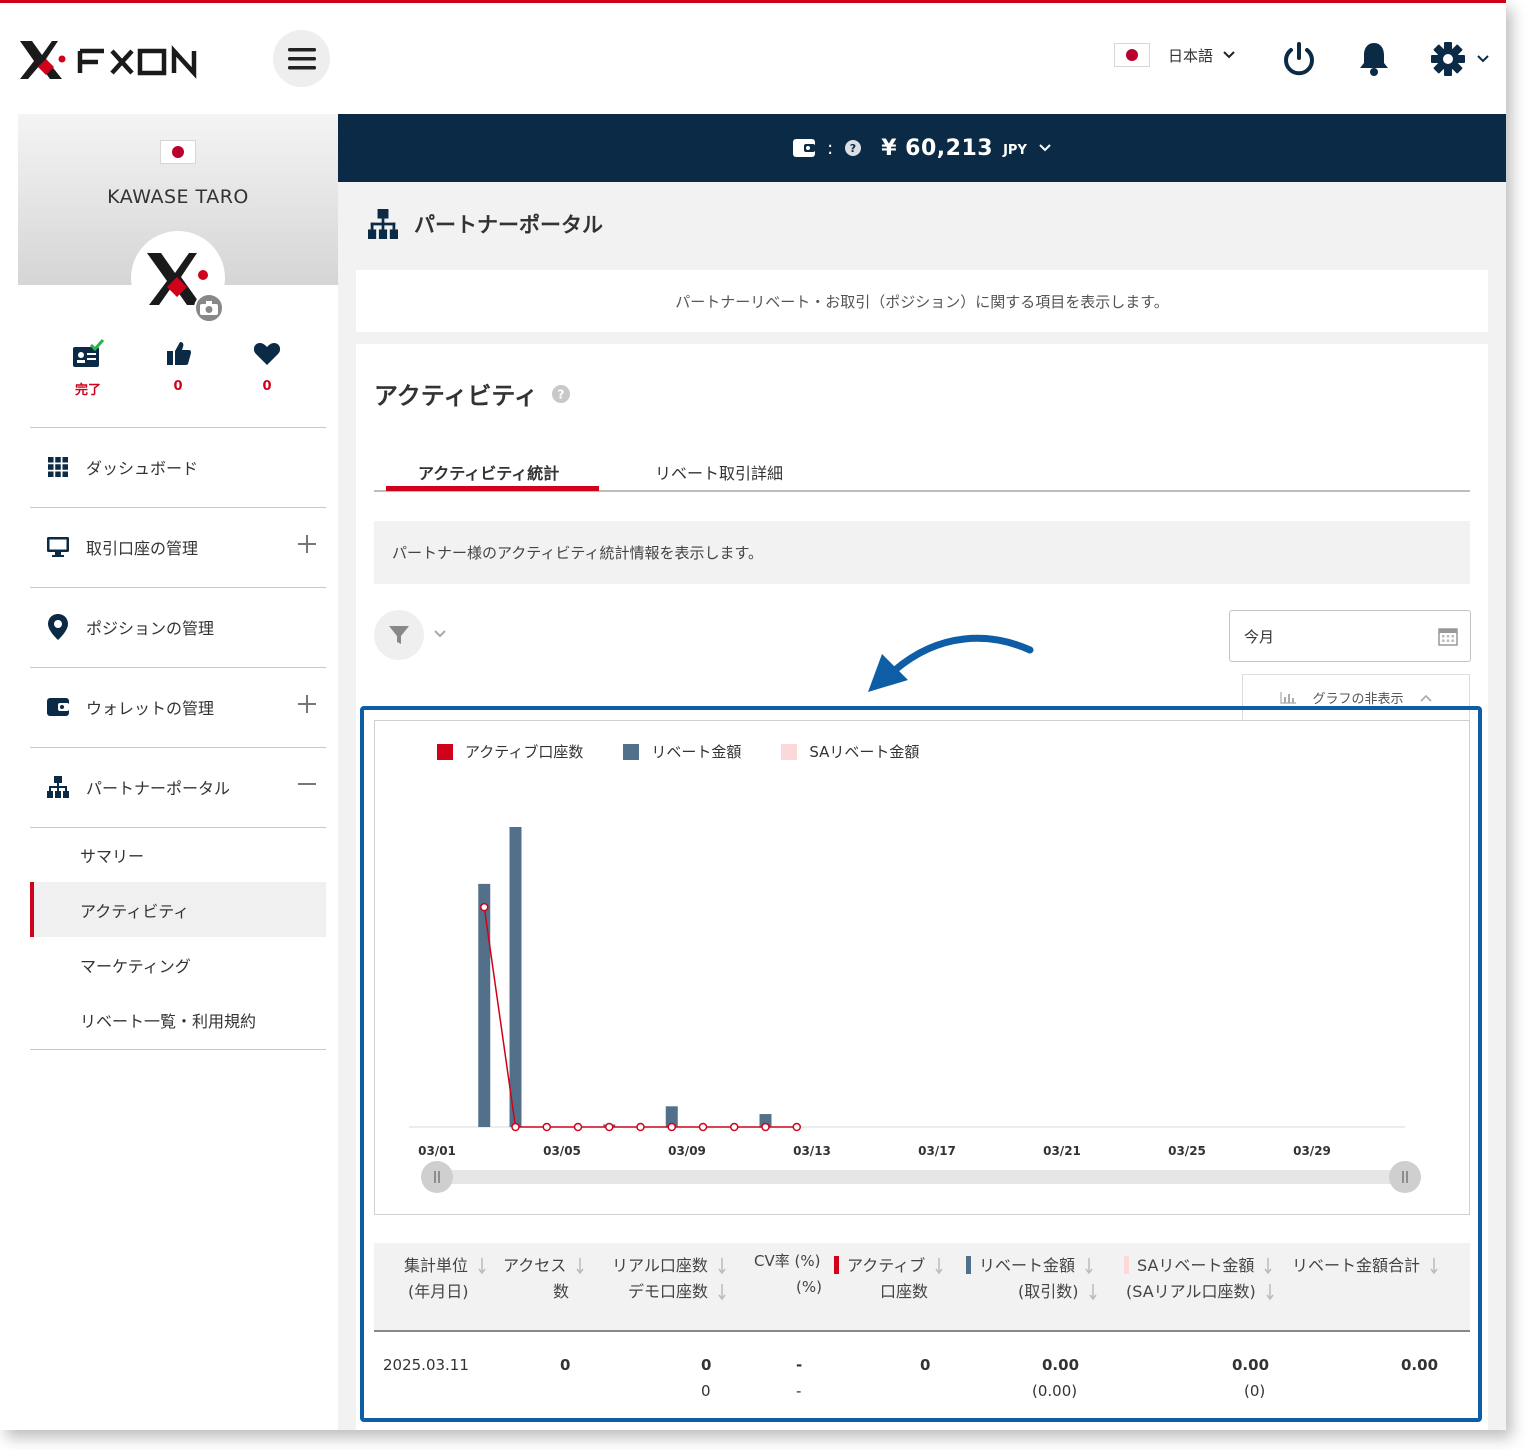  I want to click on column-header-sa-rebate: SAリベート金額 (SAリアル口座数), so click(1199, 1279).